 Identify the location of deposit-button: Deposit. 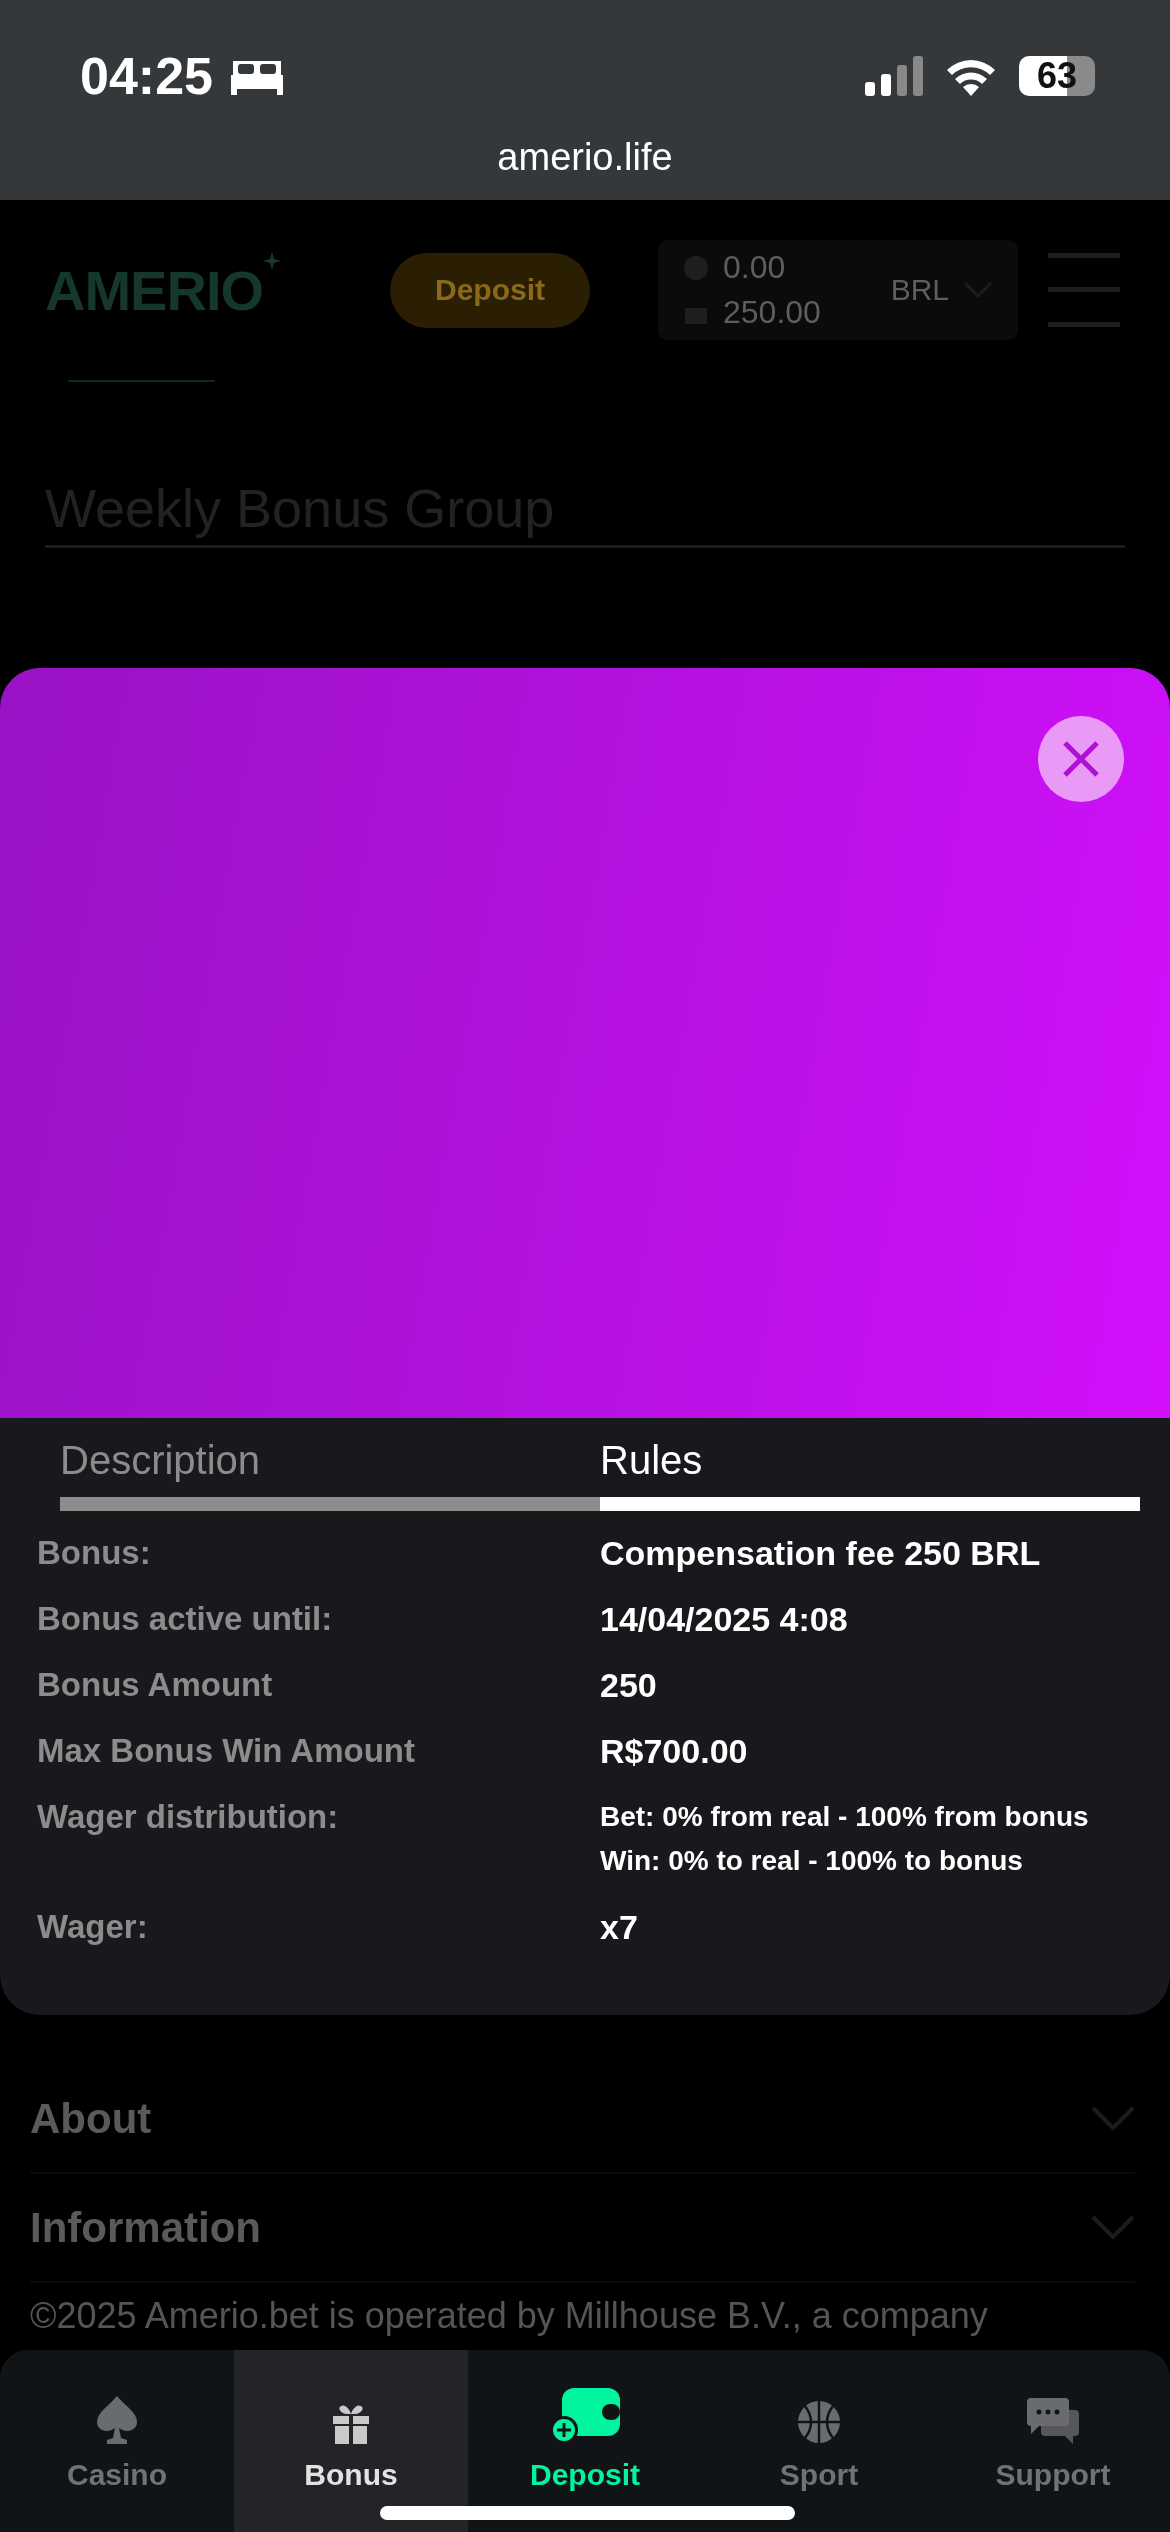
(490, 290).